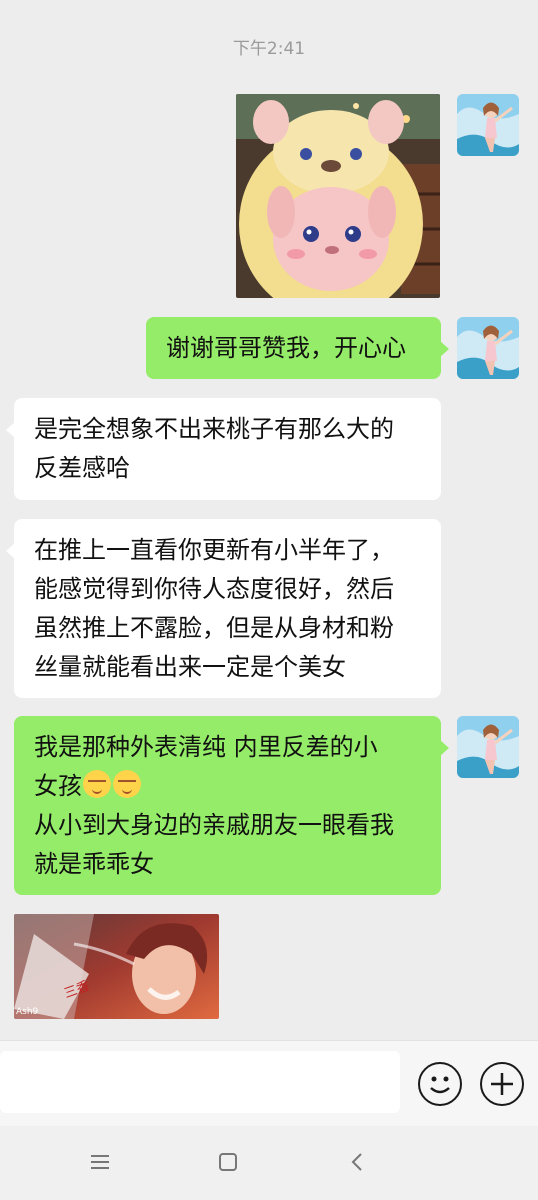  Describe the element at coordinates (116, 966) in the screenshot. I see `anime-drawing-image: Ash9 三香` at that location.